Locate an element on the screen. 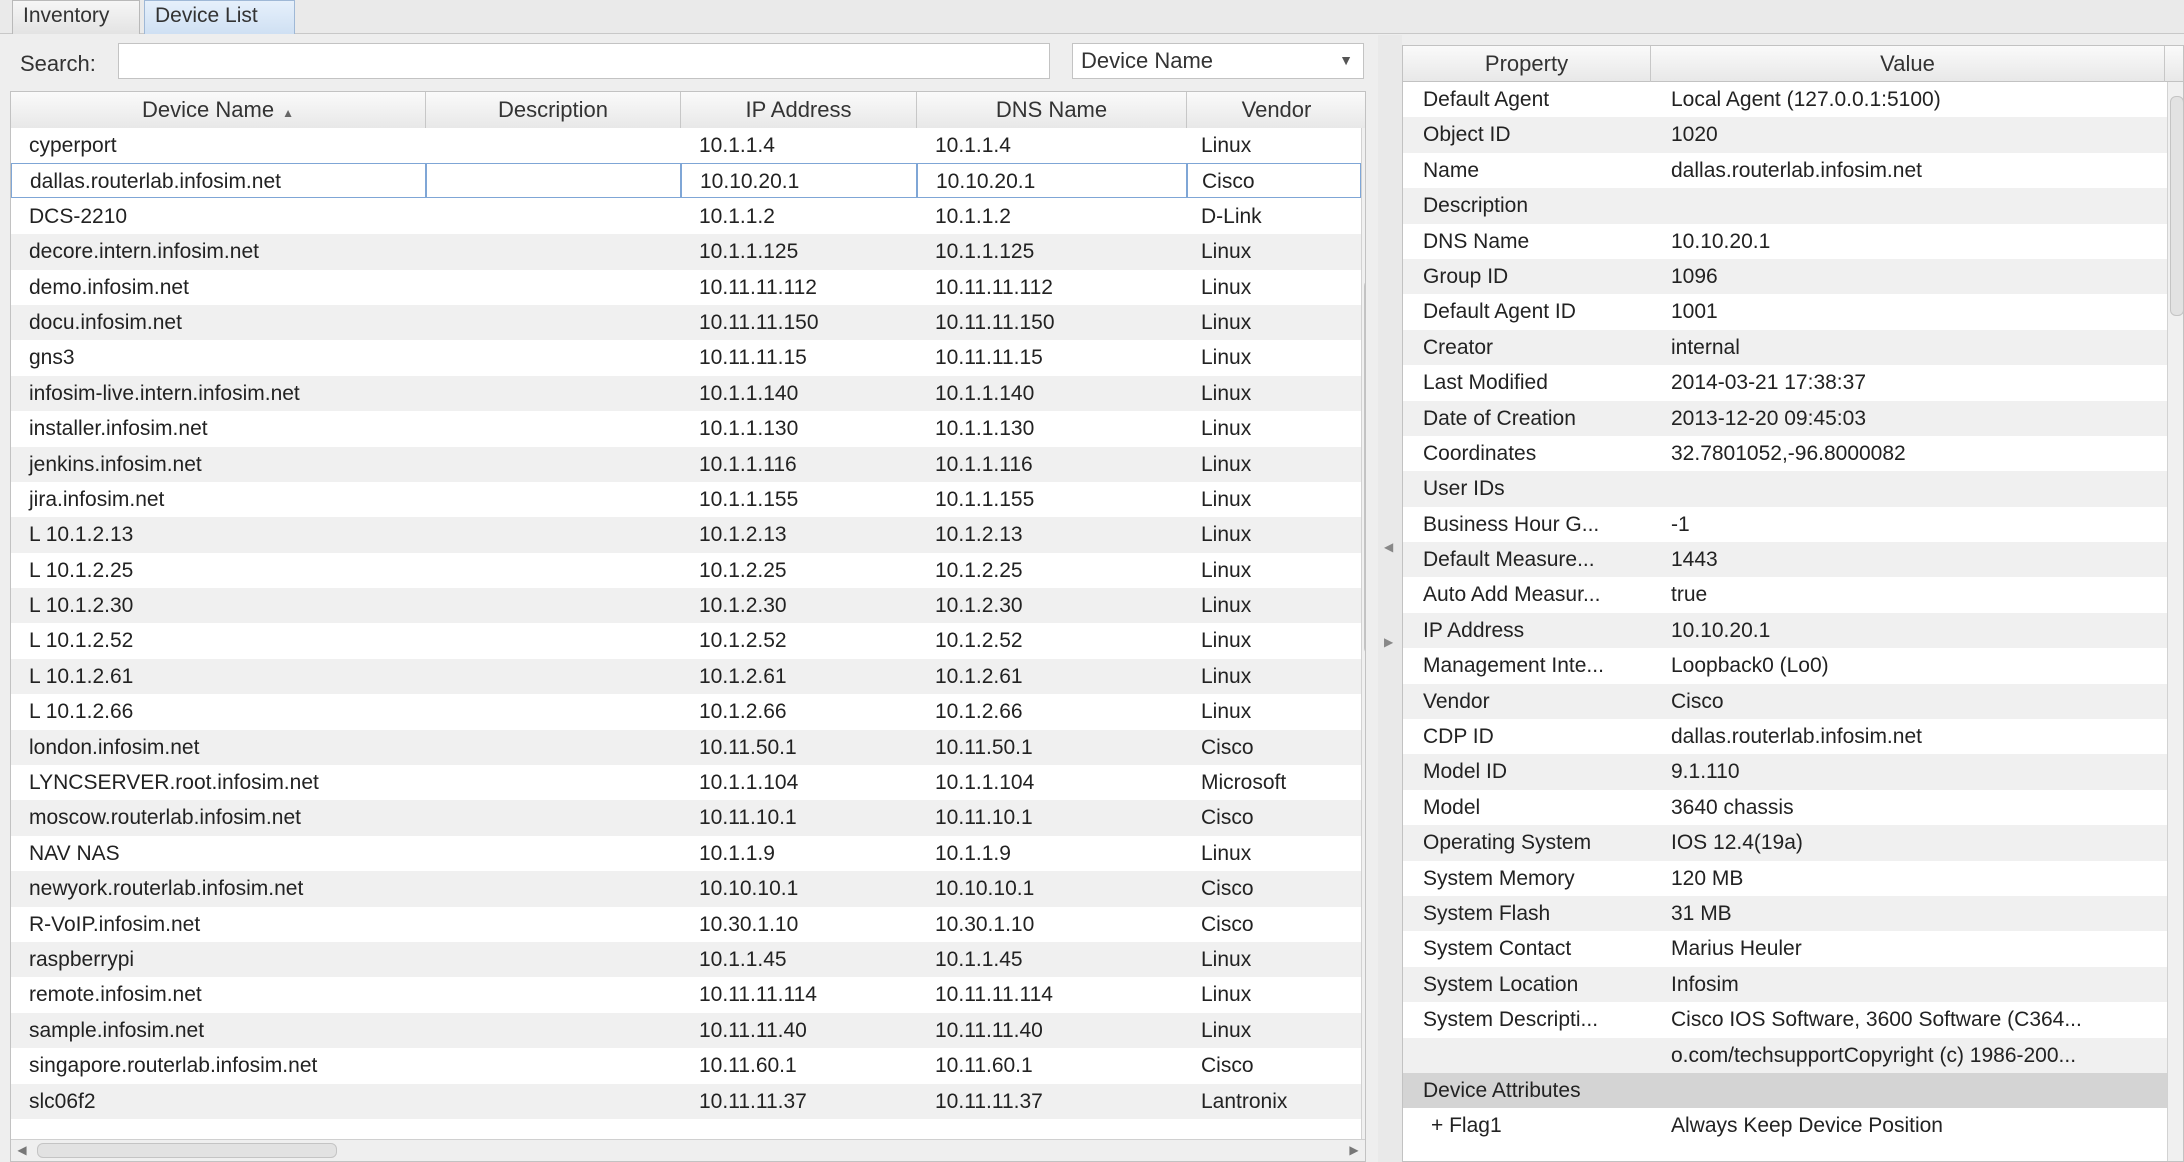 This screenshot has width=2184, height=1162. property-row: Auto Add Measur... true is located at coordinates (1785, 594).